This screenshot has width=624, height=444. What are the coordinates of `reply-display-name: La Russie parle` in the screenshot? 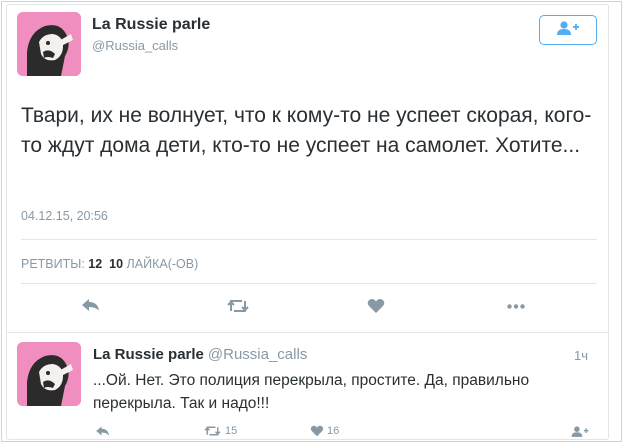 It's located at (148, 354).